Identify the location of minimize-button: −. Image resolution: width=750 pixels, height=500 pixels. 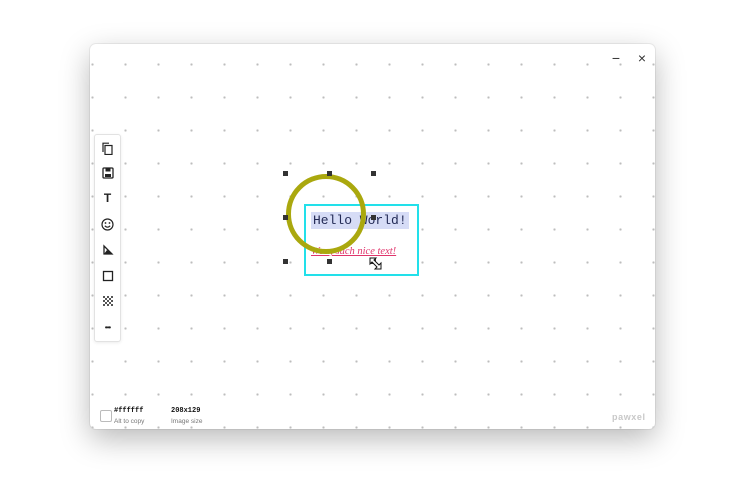
(616, 58).